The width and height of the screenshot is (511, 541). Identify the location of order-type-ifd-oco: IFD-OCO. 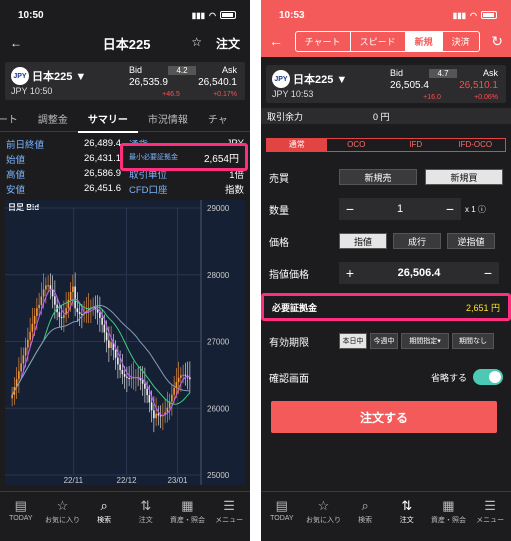
(476, 145).